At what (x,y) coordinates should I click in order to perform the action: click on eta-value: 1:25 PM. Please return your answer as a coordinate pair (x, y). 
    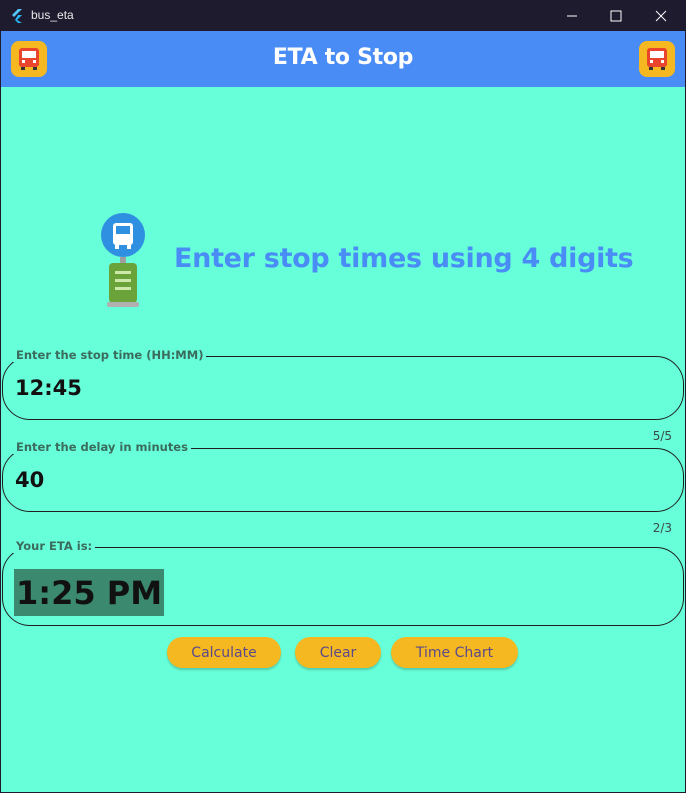
    Looking at the image, I should click on (89, 593).